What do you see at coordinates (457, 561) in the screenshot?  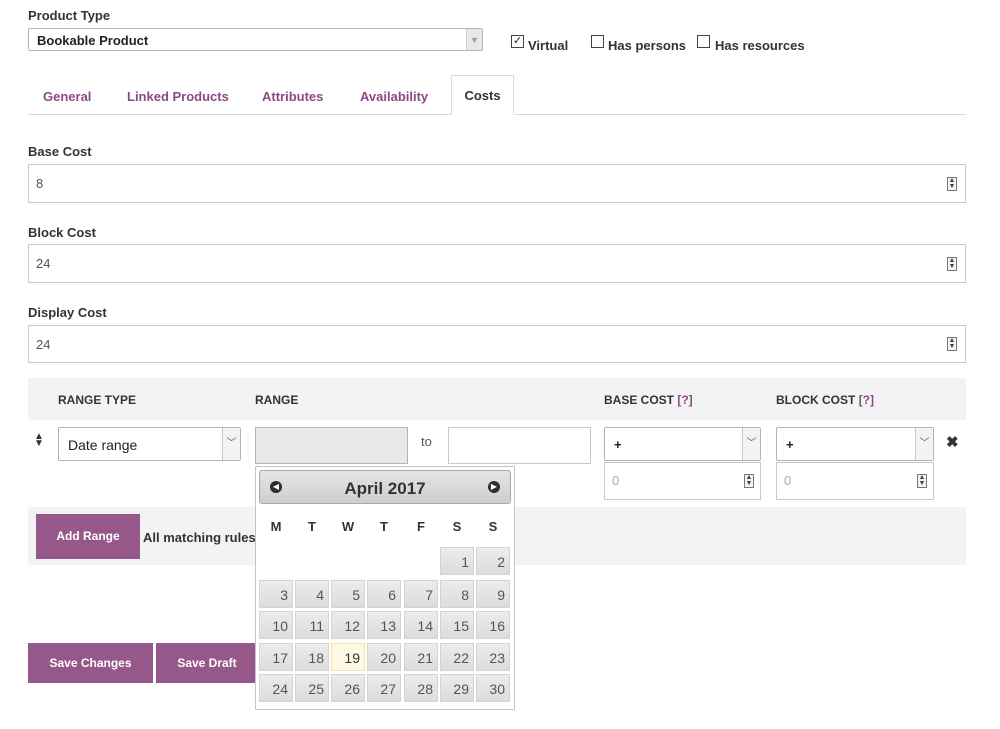 I see `day-cell: 1` at bounding box center [457, 561].